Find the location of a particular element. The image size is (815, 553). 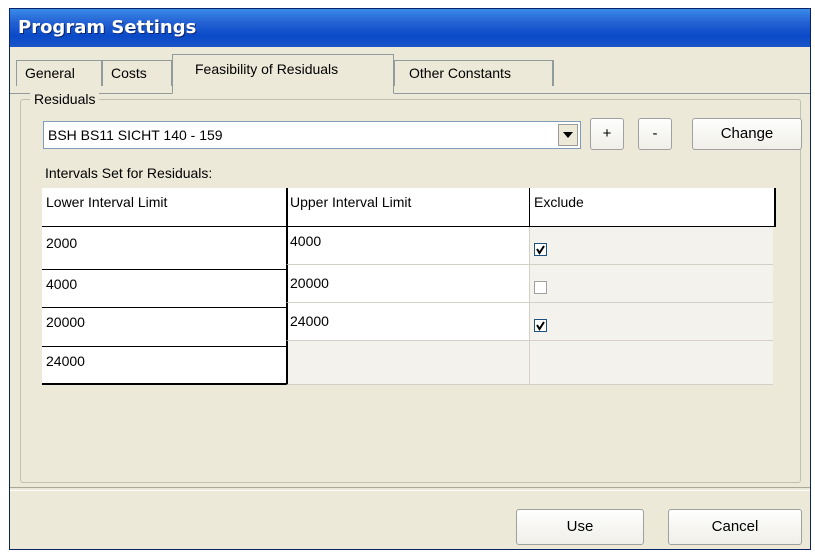

table-row-4-exclude is located at coordinates (651, 363).